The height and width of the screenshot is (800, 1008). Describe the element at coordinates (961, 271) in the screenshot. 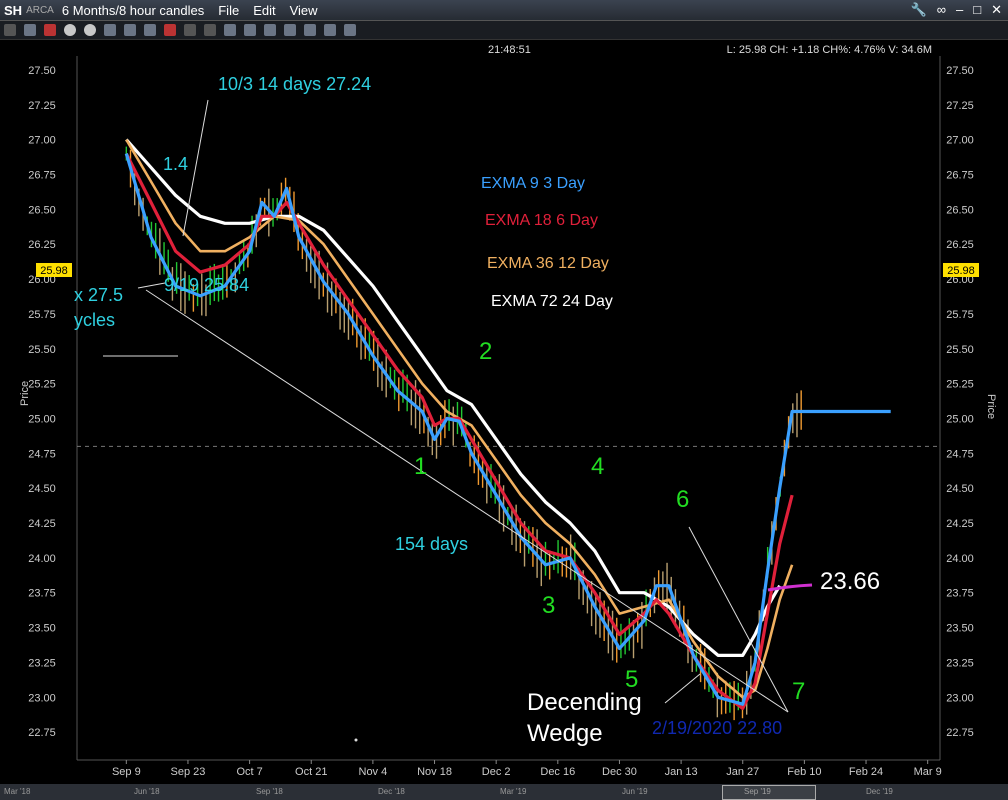

I see `last-price-text-right: 25.98` at that location.